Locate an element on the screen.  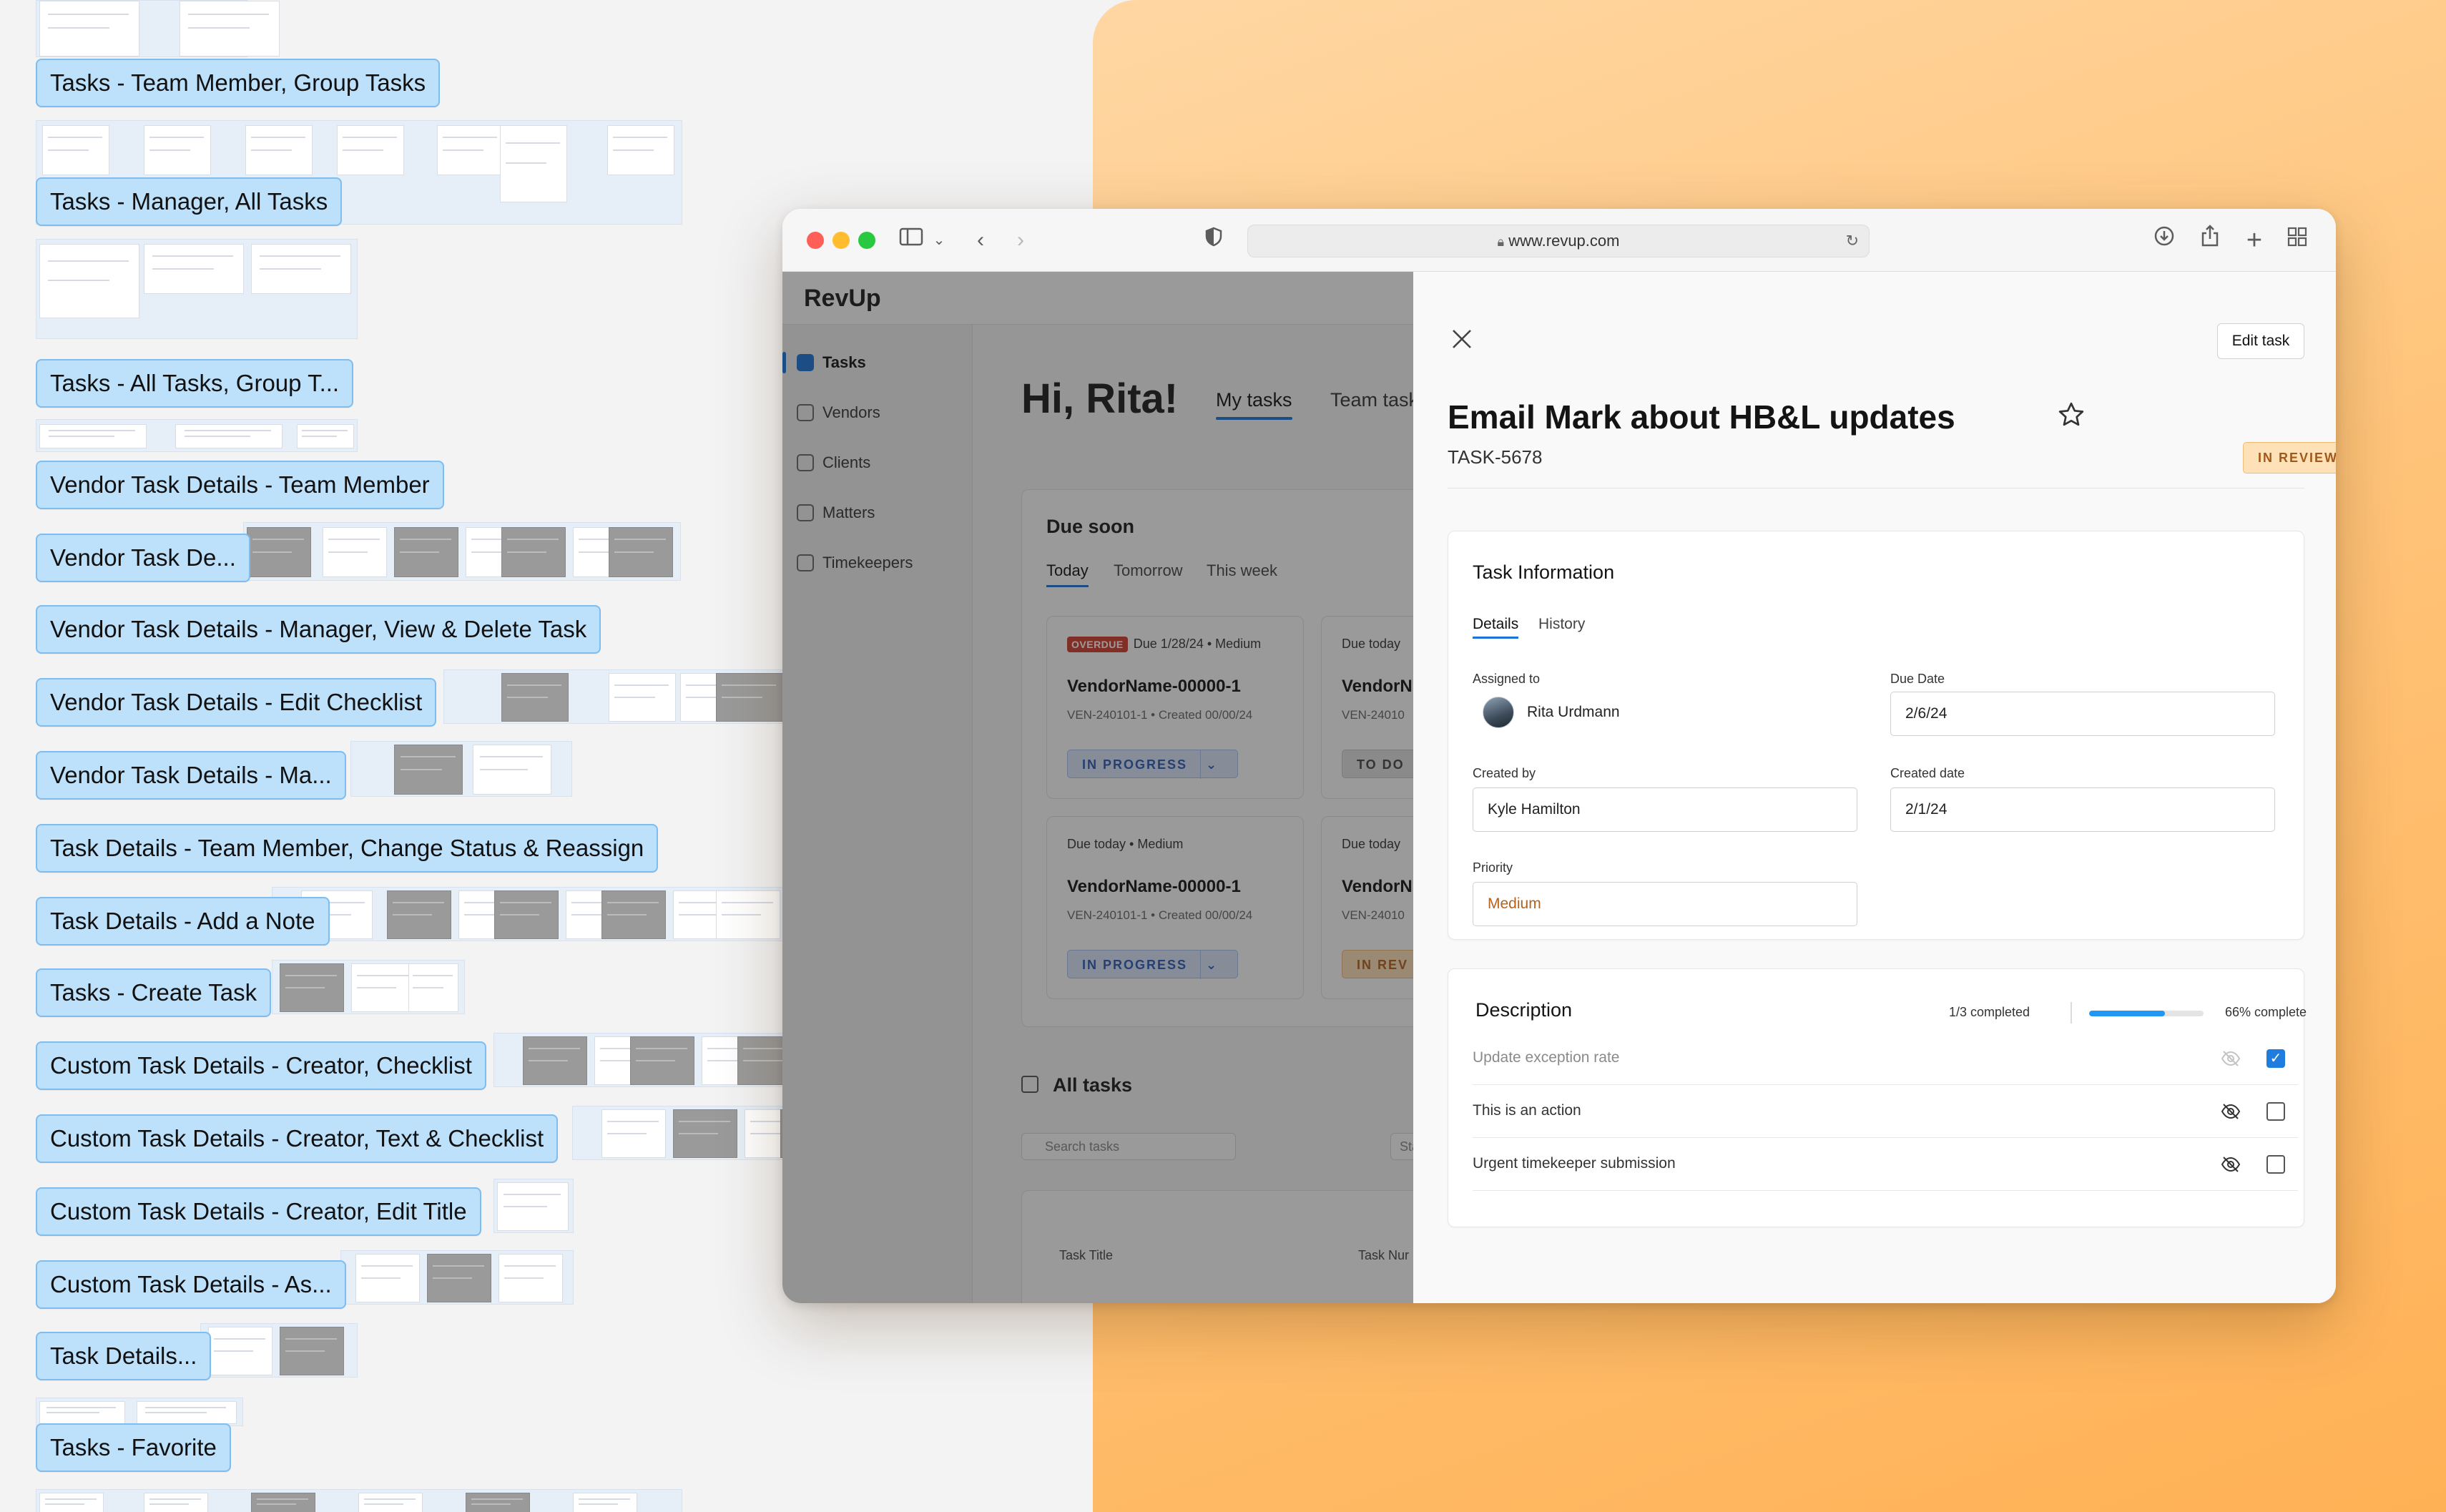
priority-field: Medium is located at coordinates (1665, 904).